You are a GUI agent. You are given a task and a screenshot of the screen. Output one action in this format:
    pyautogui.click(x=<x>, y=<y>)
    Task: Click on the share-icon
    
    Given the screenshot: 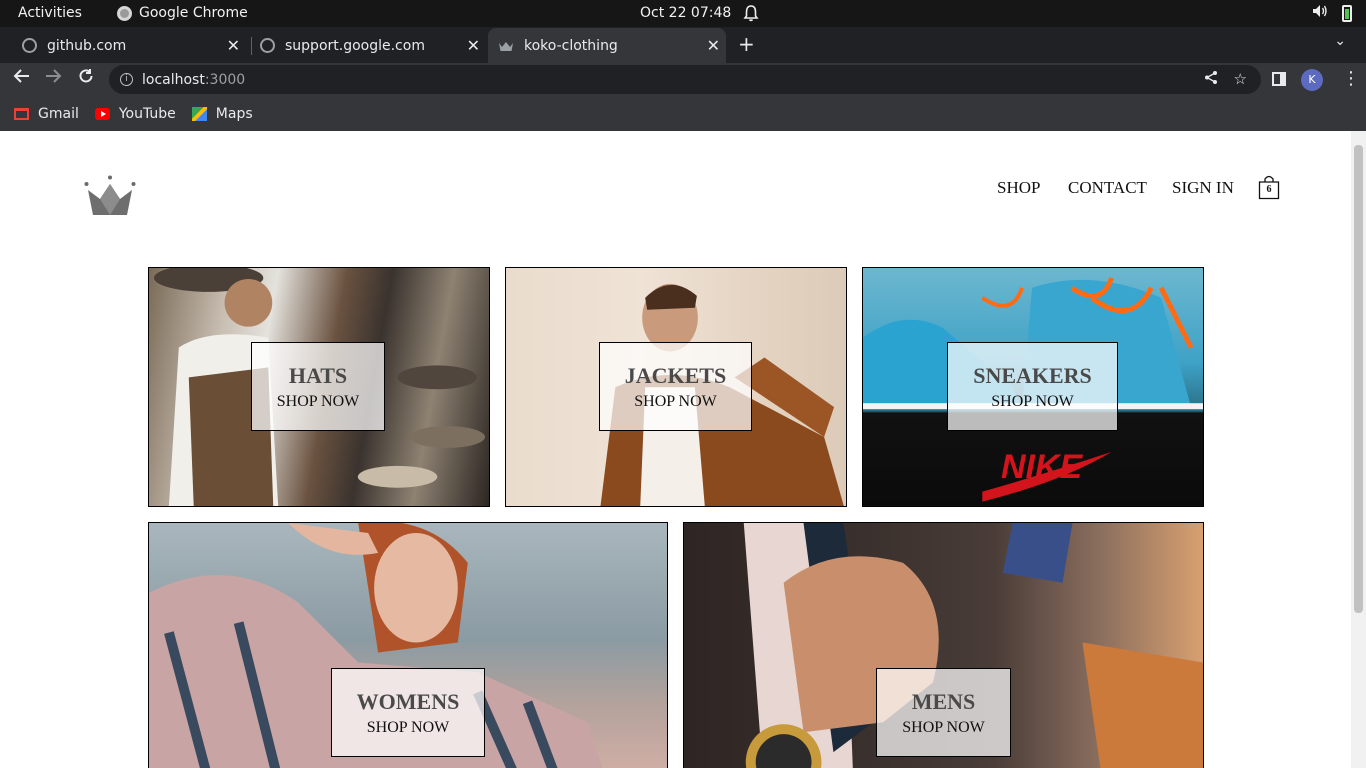 What is the action you would take?
    pyautogui.click(x=1211, y=79)
    